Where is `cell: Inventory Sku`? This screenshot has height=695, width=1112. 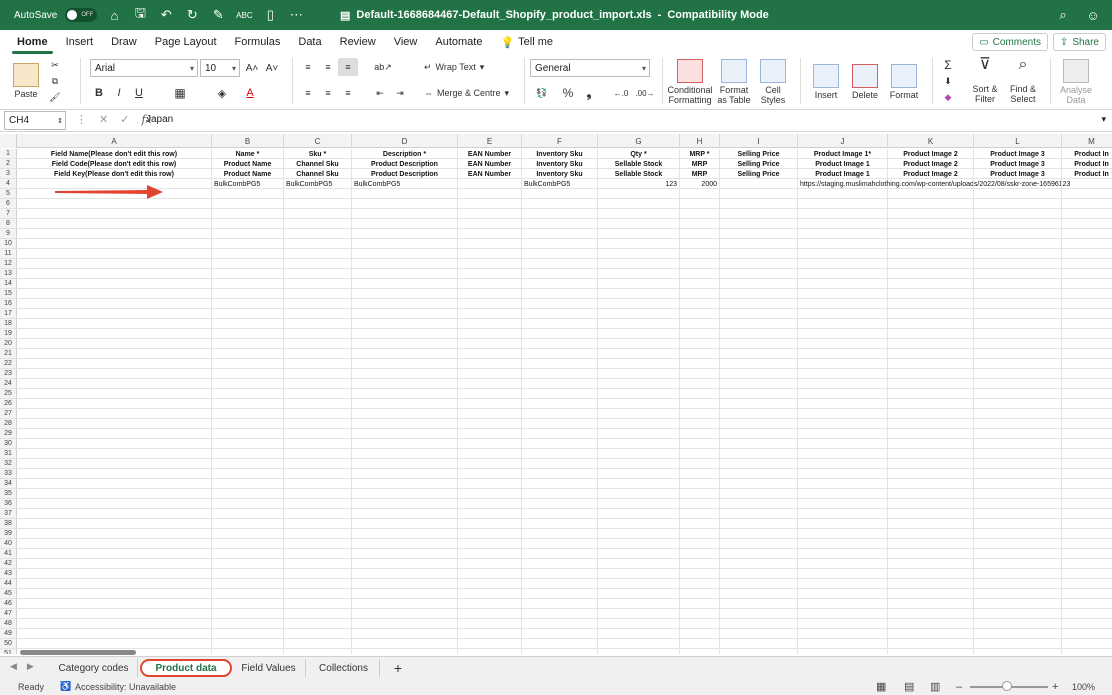
cell: Inventory Sku is located at coordinates (560, 174).